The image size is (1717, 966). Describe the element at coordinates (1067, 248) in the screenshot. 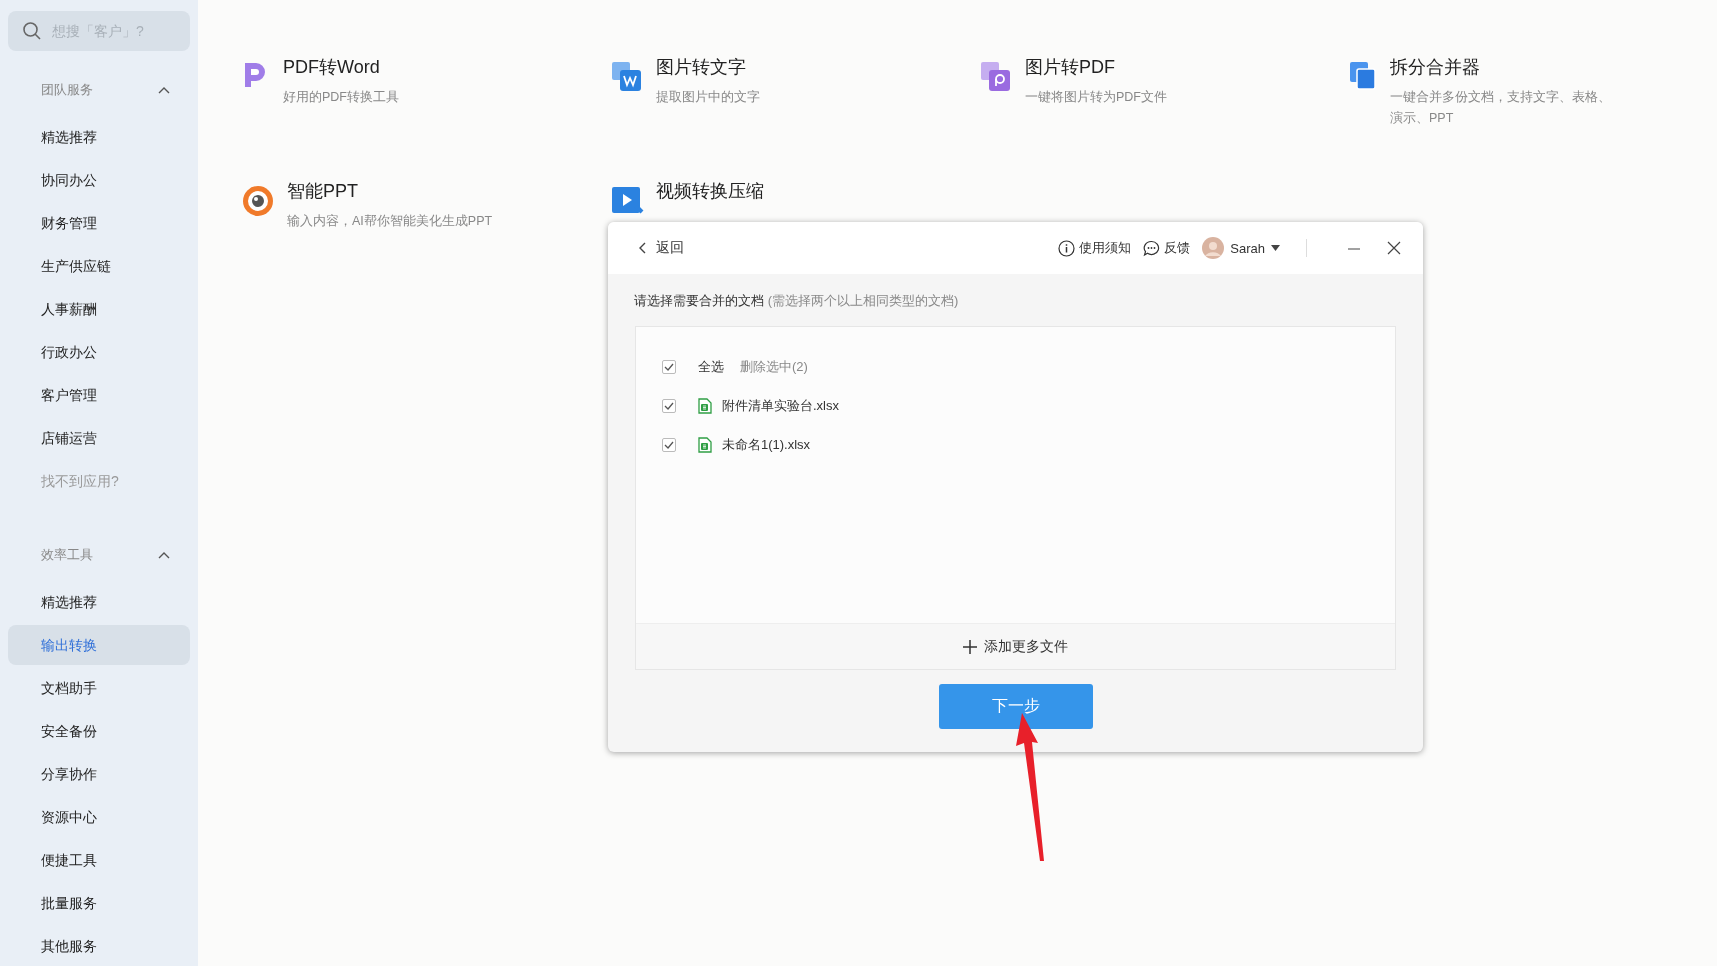

I see `info-icon` at that location.